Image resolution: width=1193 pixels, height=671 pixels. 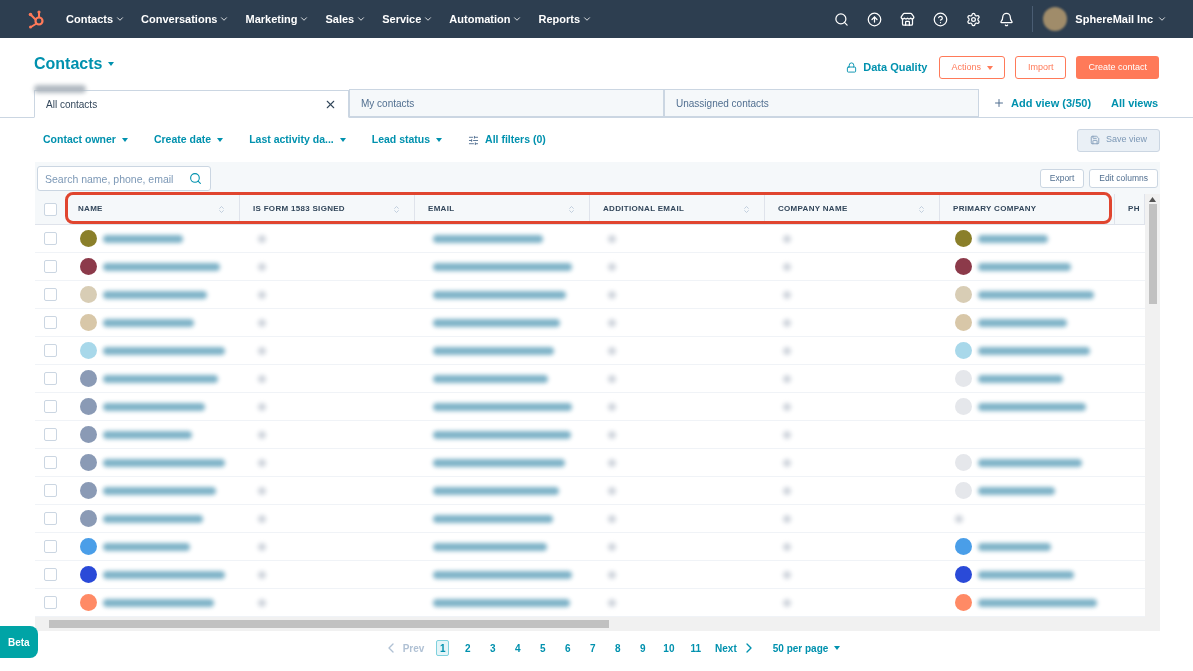 What do you see at coordinates (327, 209) in the screenshot?
I see `column-header: IS FORM 1583 SIGNED` at bounding box center [327, 209].